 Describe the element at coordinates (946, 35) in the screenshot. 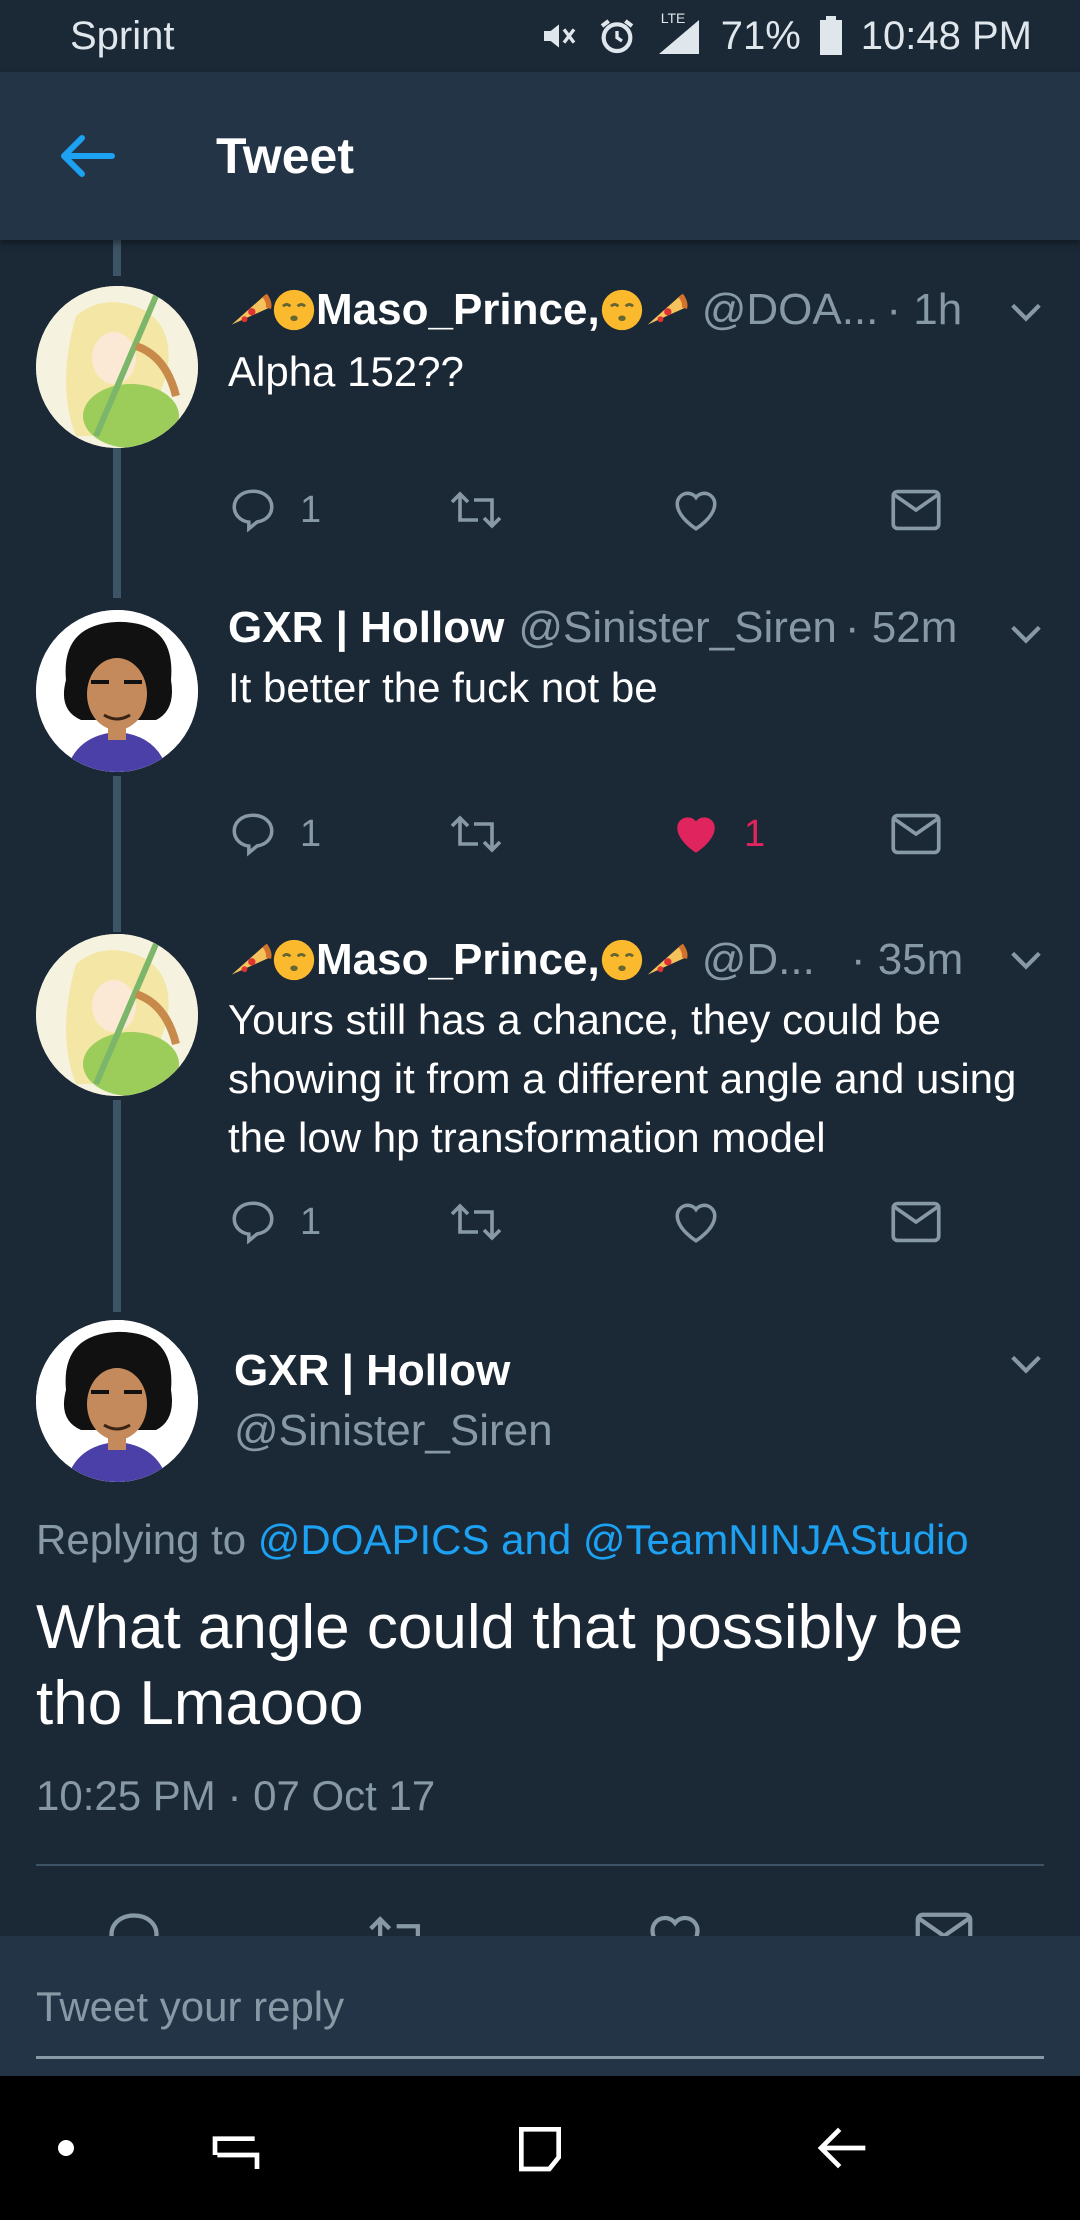

I see `clock-label: 10:48 PM` at that location.